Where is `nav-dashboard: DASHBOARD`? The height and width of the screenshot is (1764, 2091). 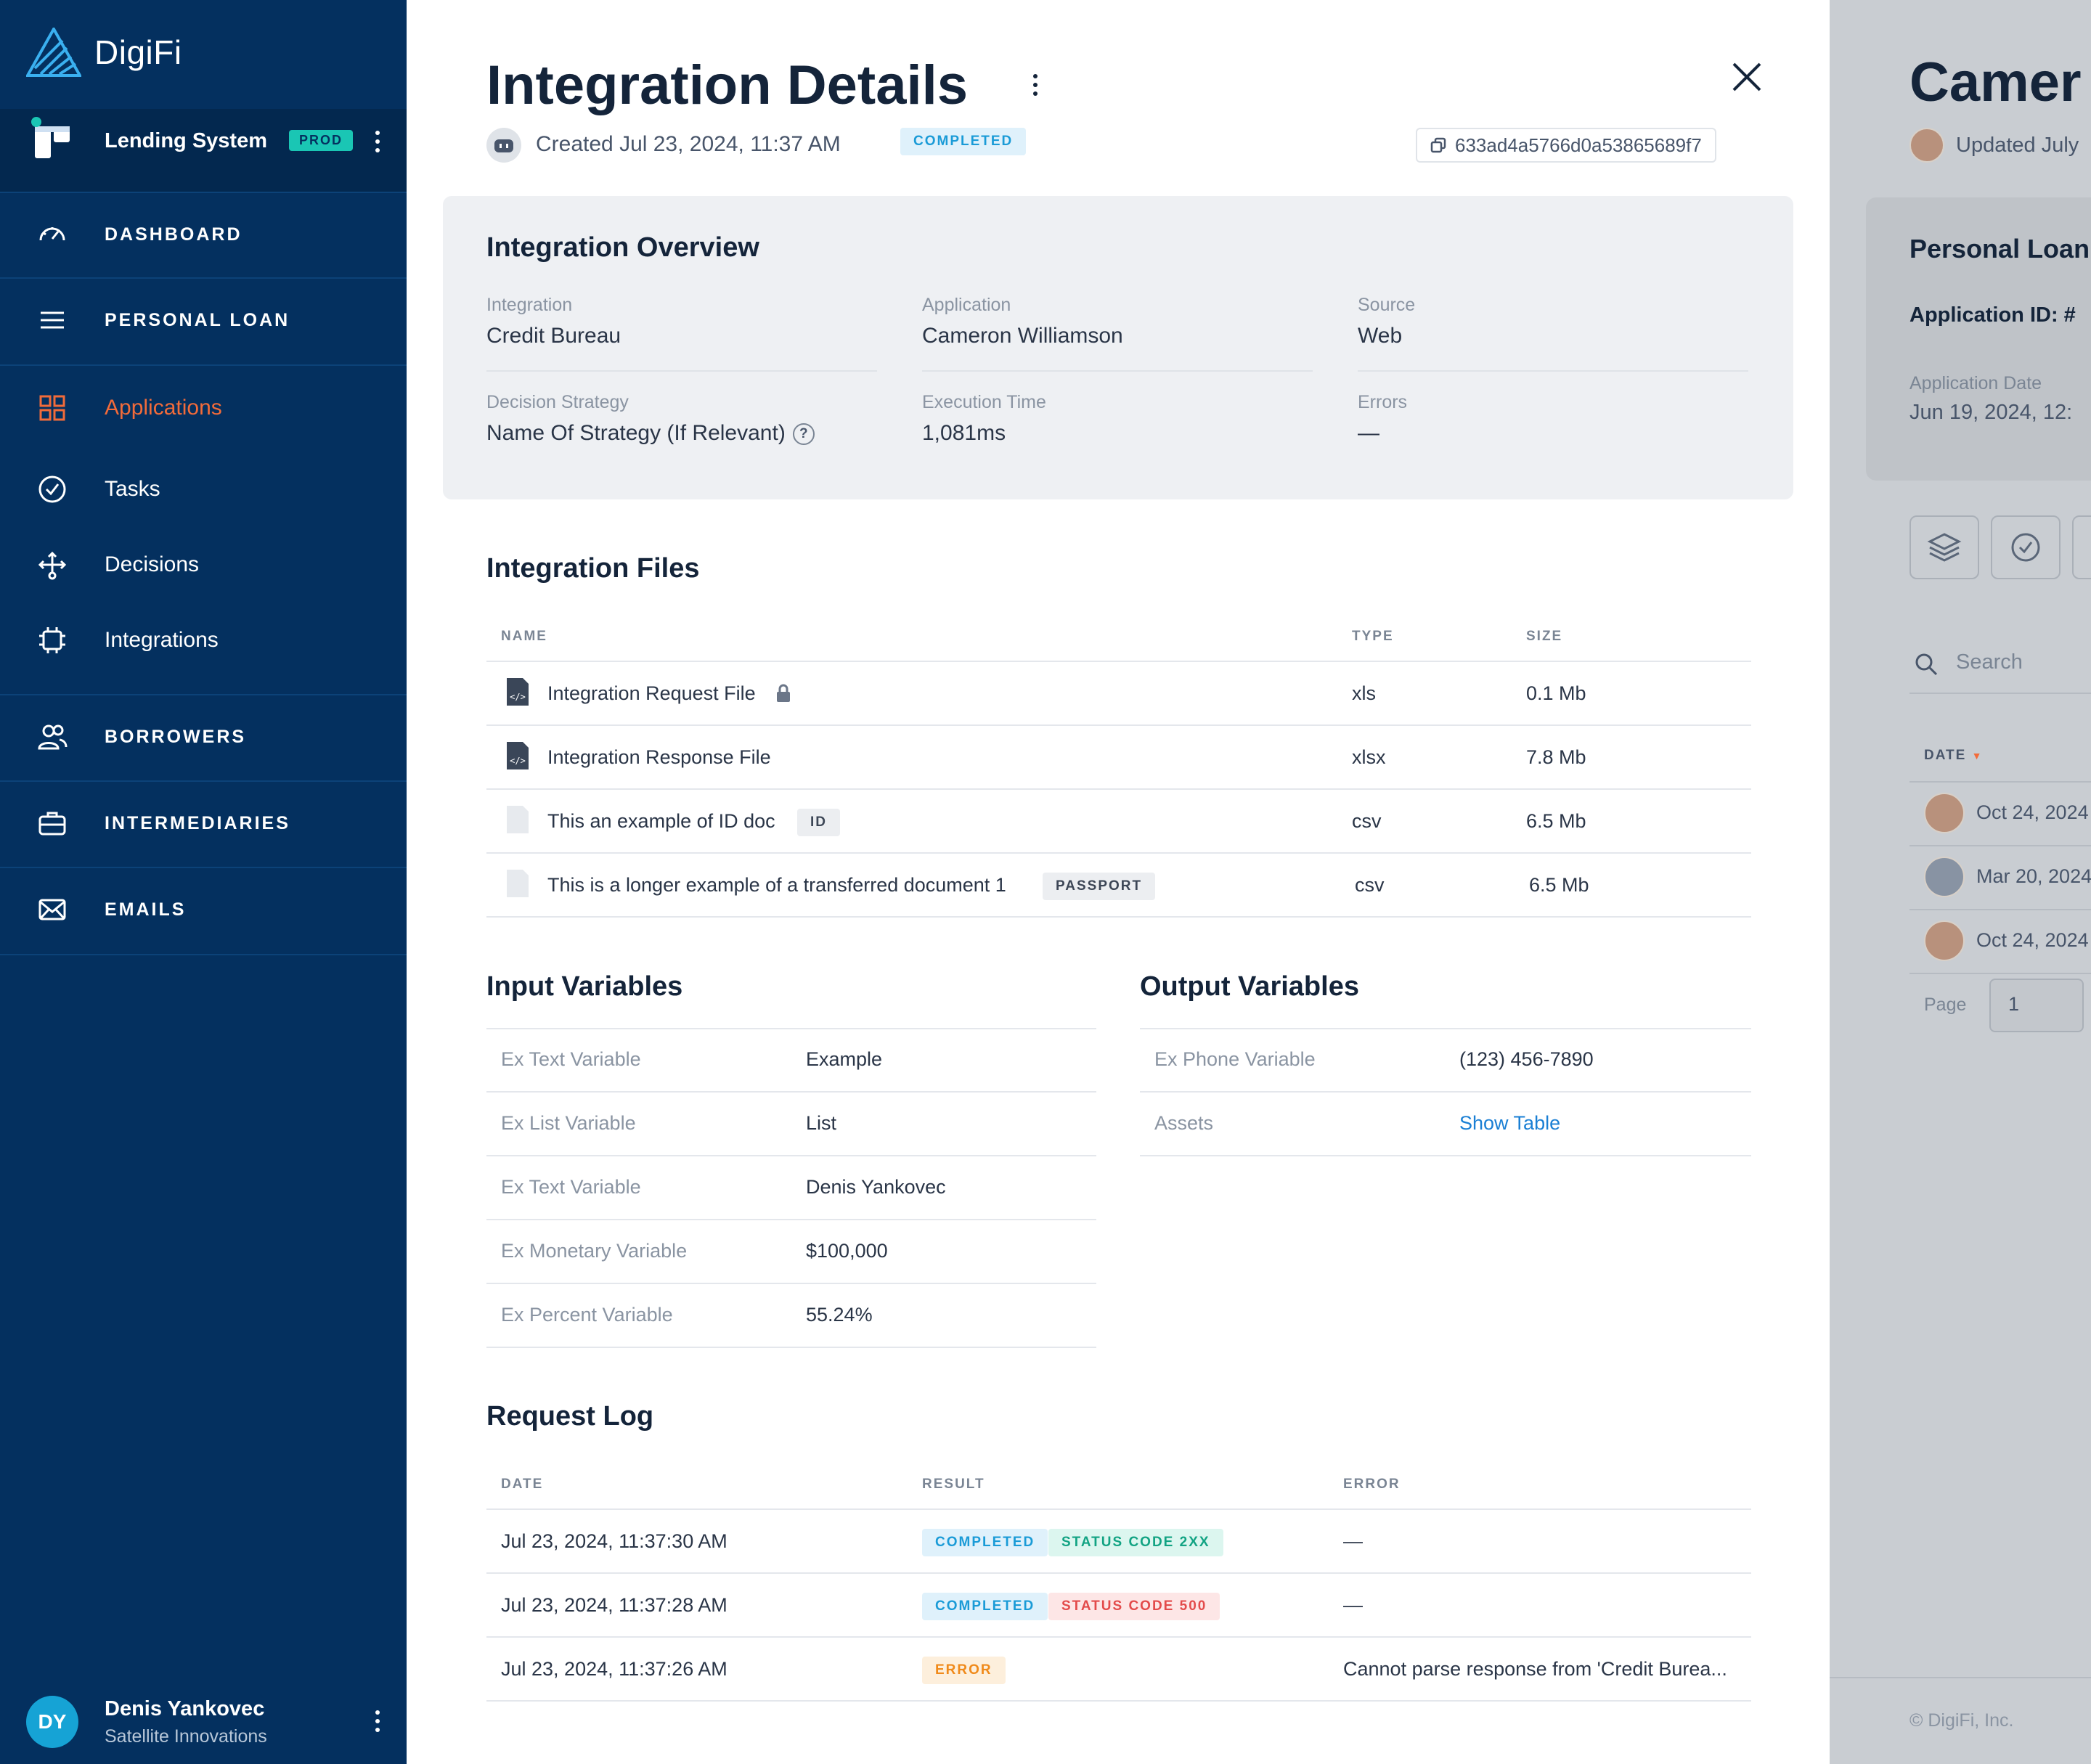
nav-dashboard: DASHBOARD is located at coordinates (204, 234).